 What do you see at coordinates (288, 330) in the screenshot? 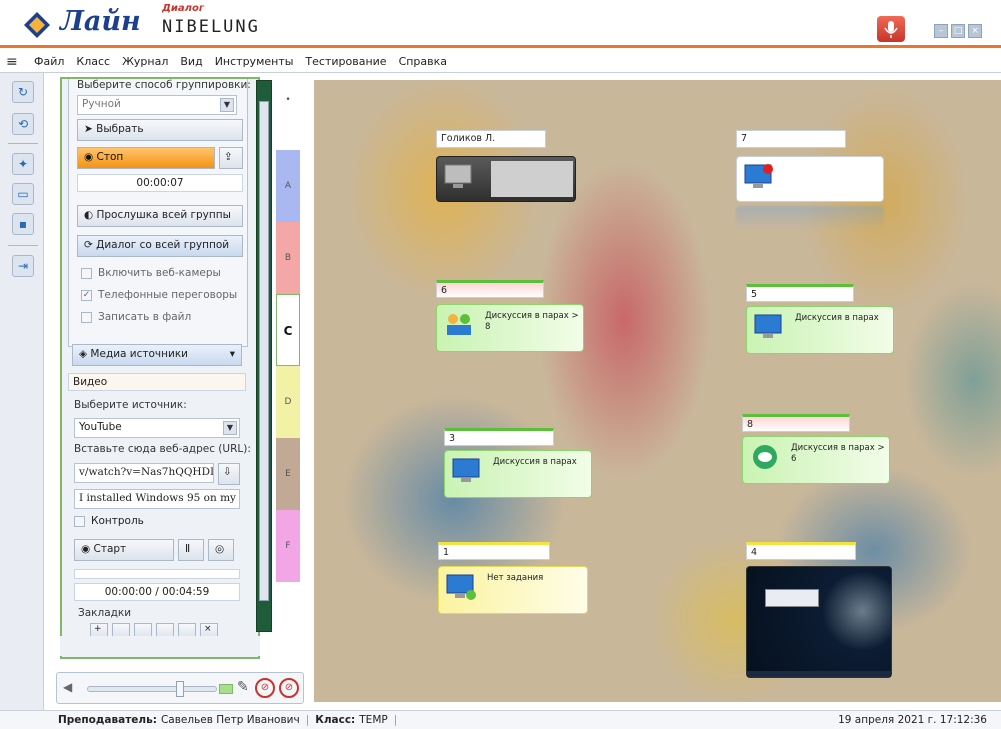
I see `tab-group-c: C` at bounding box center [288, 330].